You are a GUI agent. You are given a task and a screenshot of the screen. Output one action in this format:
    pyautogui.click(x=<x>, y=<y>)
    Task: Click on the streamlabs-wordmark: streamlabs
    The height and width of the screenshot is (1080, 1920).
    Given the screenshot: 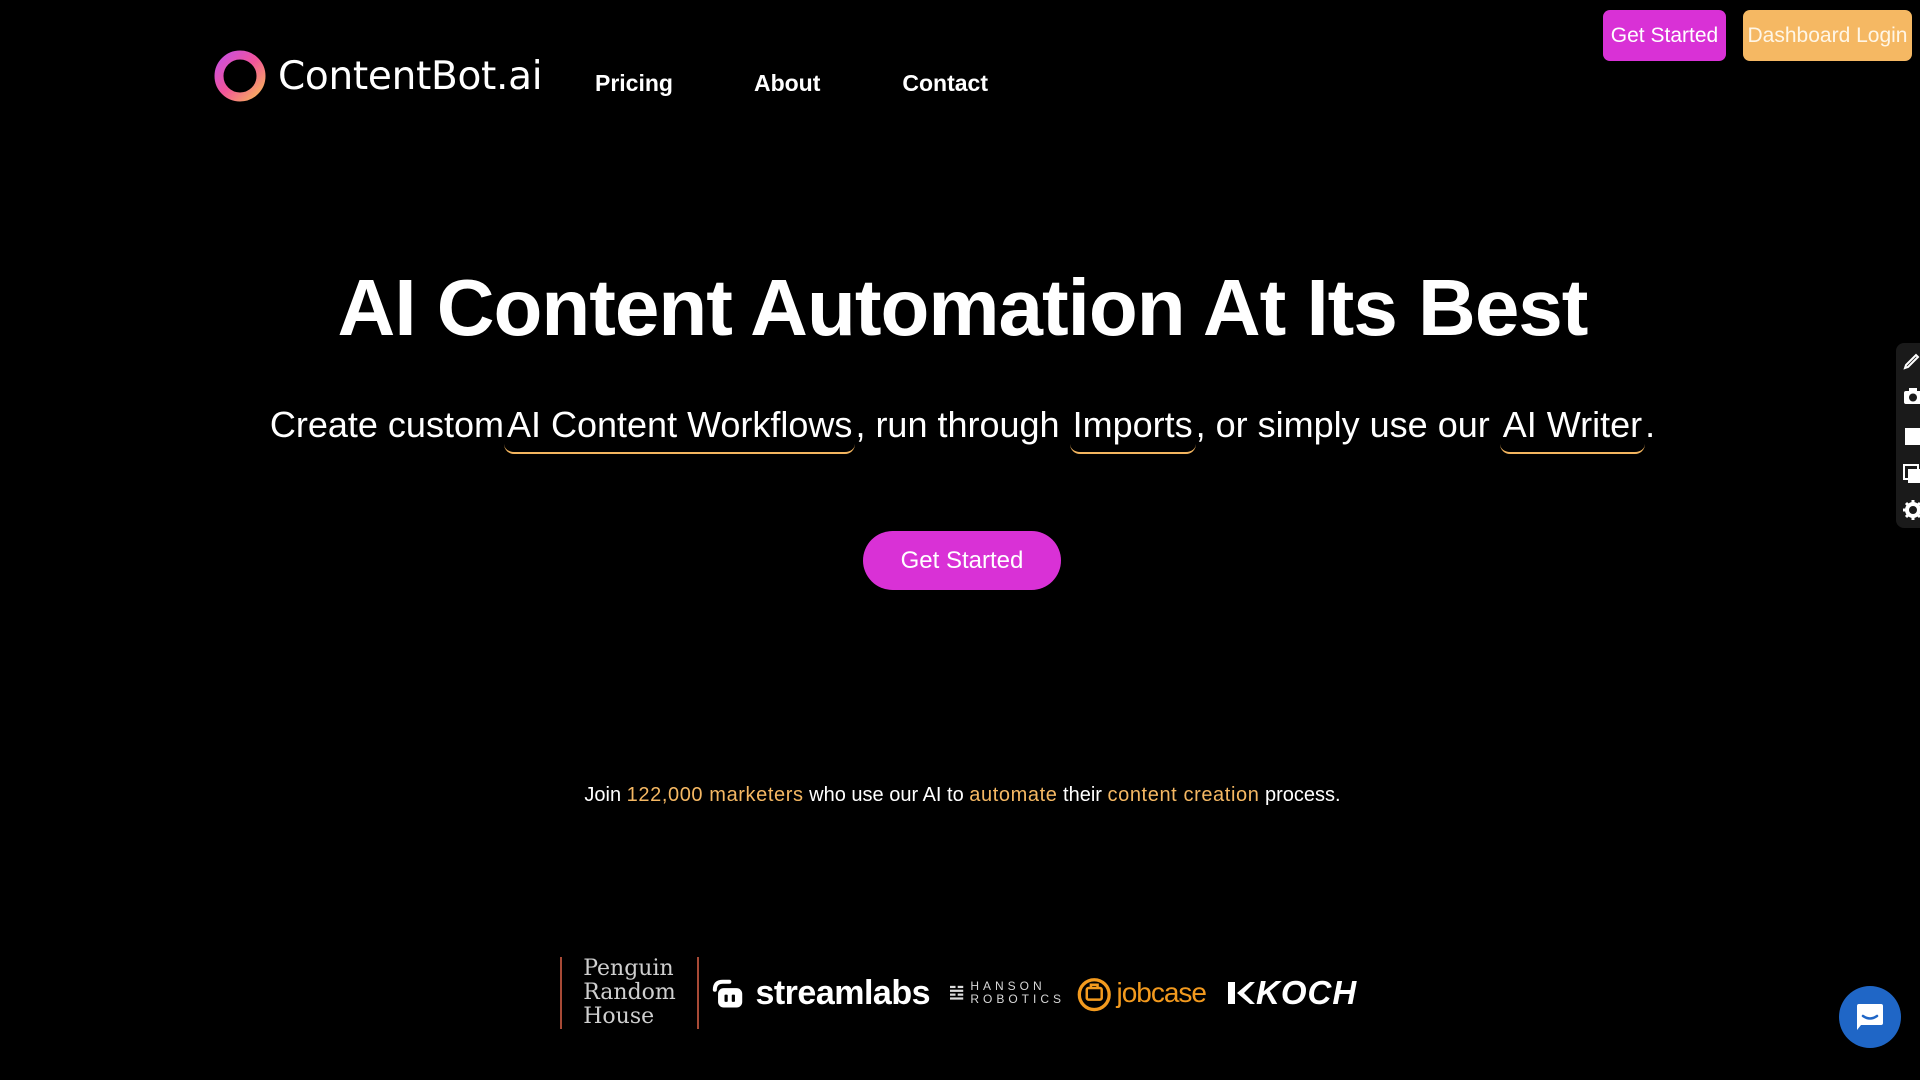 What is the action you would take?
    pyautogui.click(x=842, y=992)
    